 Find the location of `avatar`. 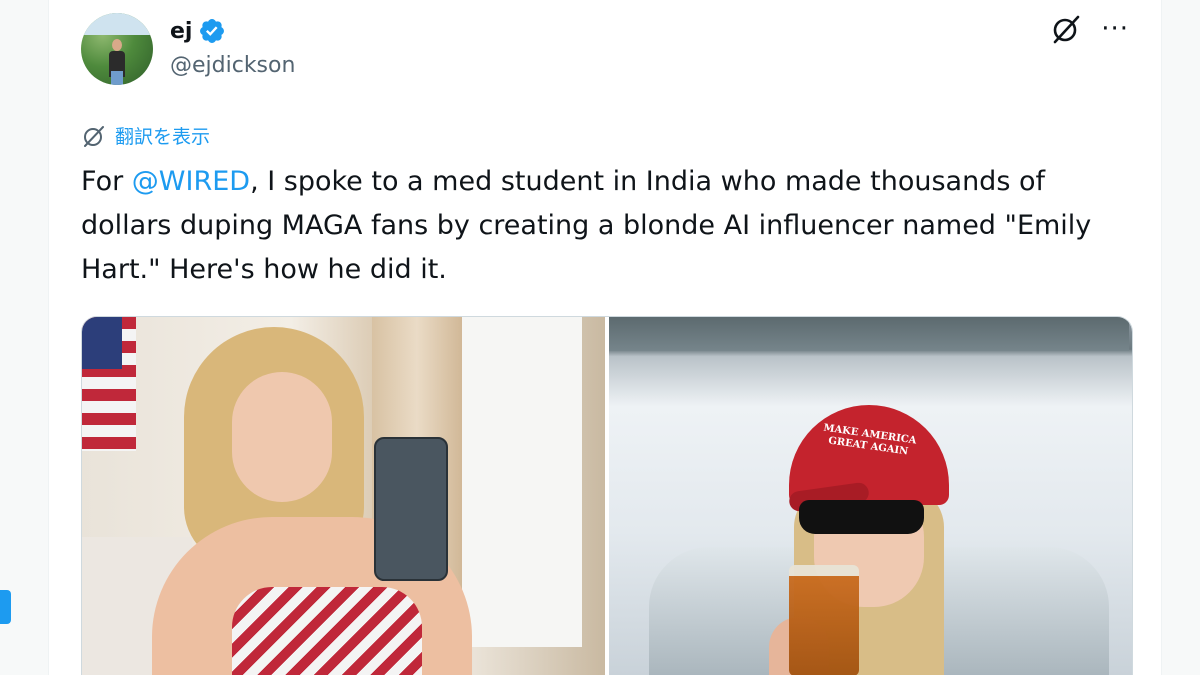

avatar is located at coordinates (117, 49).